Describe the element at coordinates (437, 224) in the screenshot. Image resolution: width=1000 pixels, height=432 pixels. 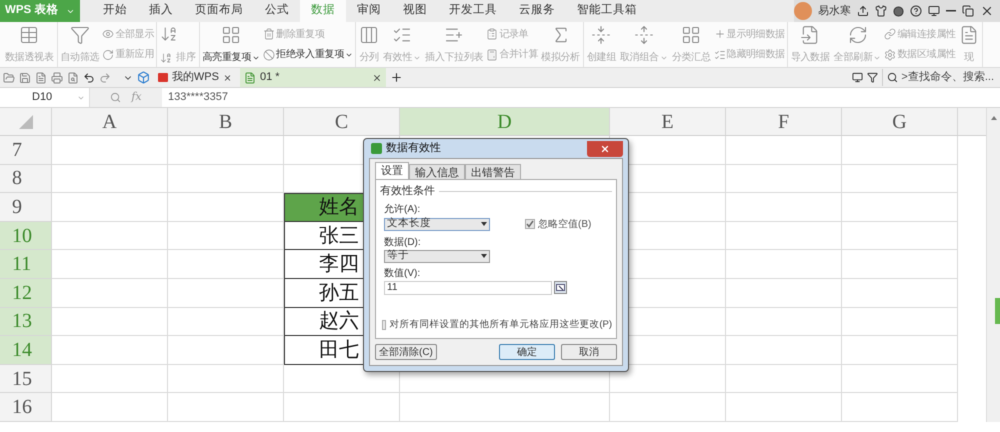
I see `allow-dropdown: 文本长度` at that location.